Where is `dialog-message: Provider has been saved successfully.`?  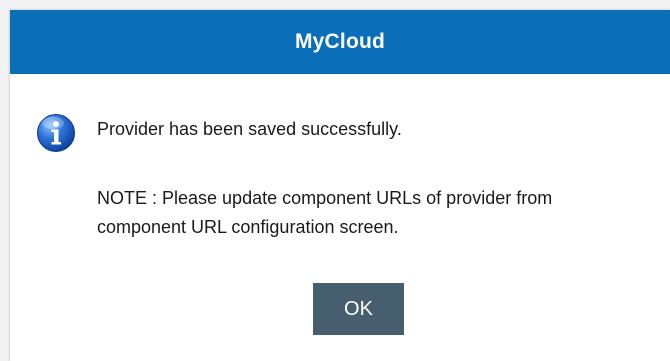
dialog-message: Provider has been saved successfully. is located at coordinates (249, 129).